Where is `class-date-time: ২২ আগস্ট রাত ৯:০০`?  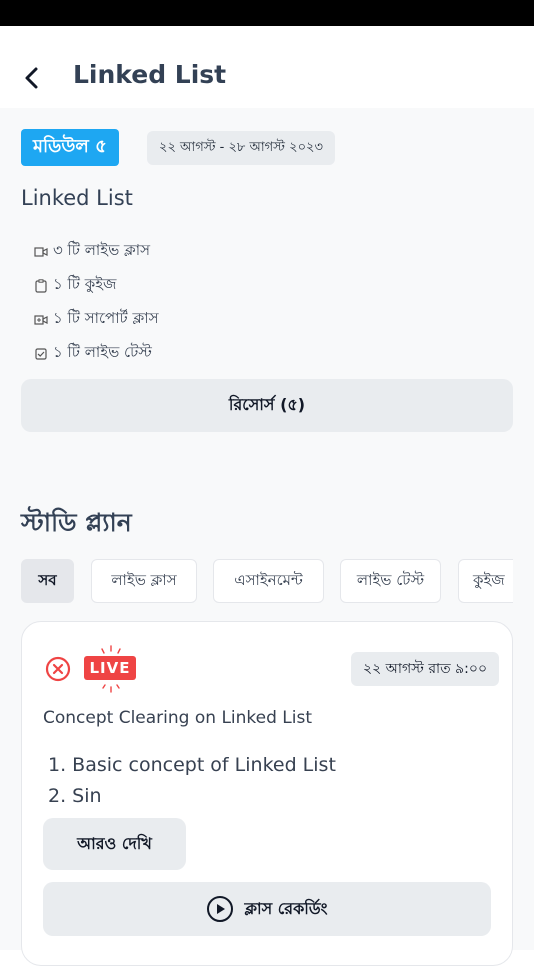 class-date-time: ২২ আগস্ট রাত ৯:০০ is located at coordinates (425, 669).